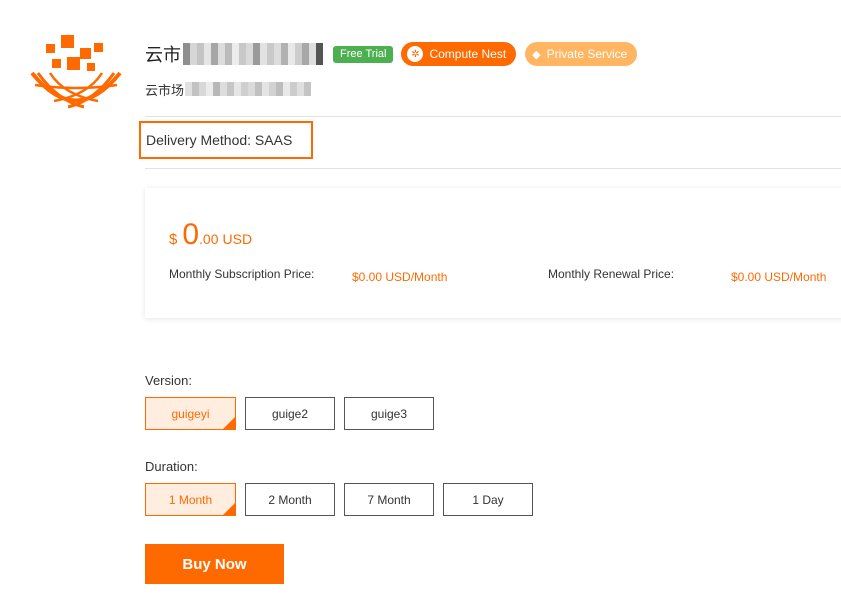 Image resolution: width=841 pixels, height=604 pixels. I want to click on marketplace-logo, so click(76, 72).